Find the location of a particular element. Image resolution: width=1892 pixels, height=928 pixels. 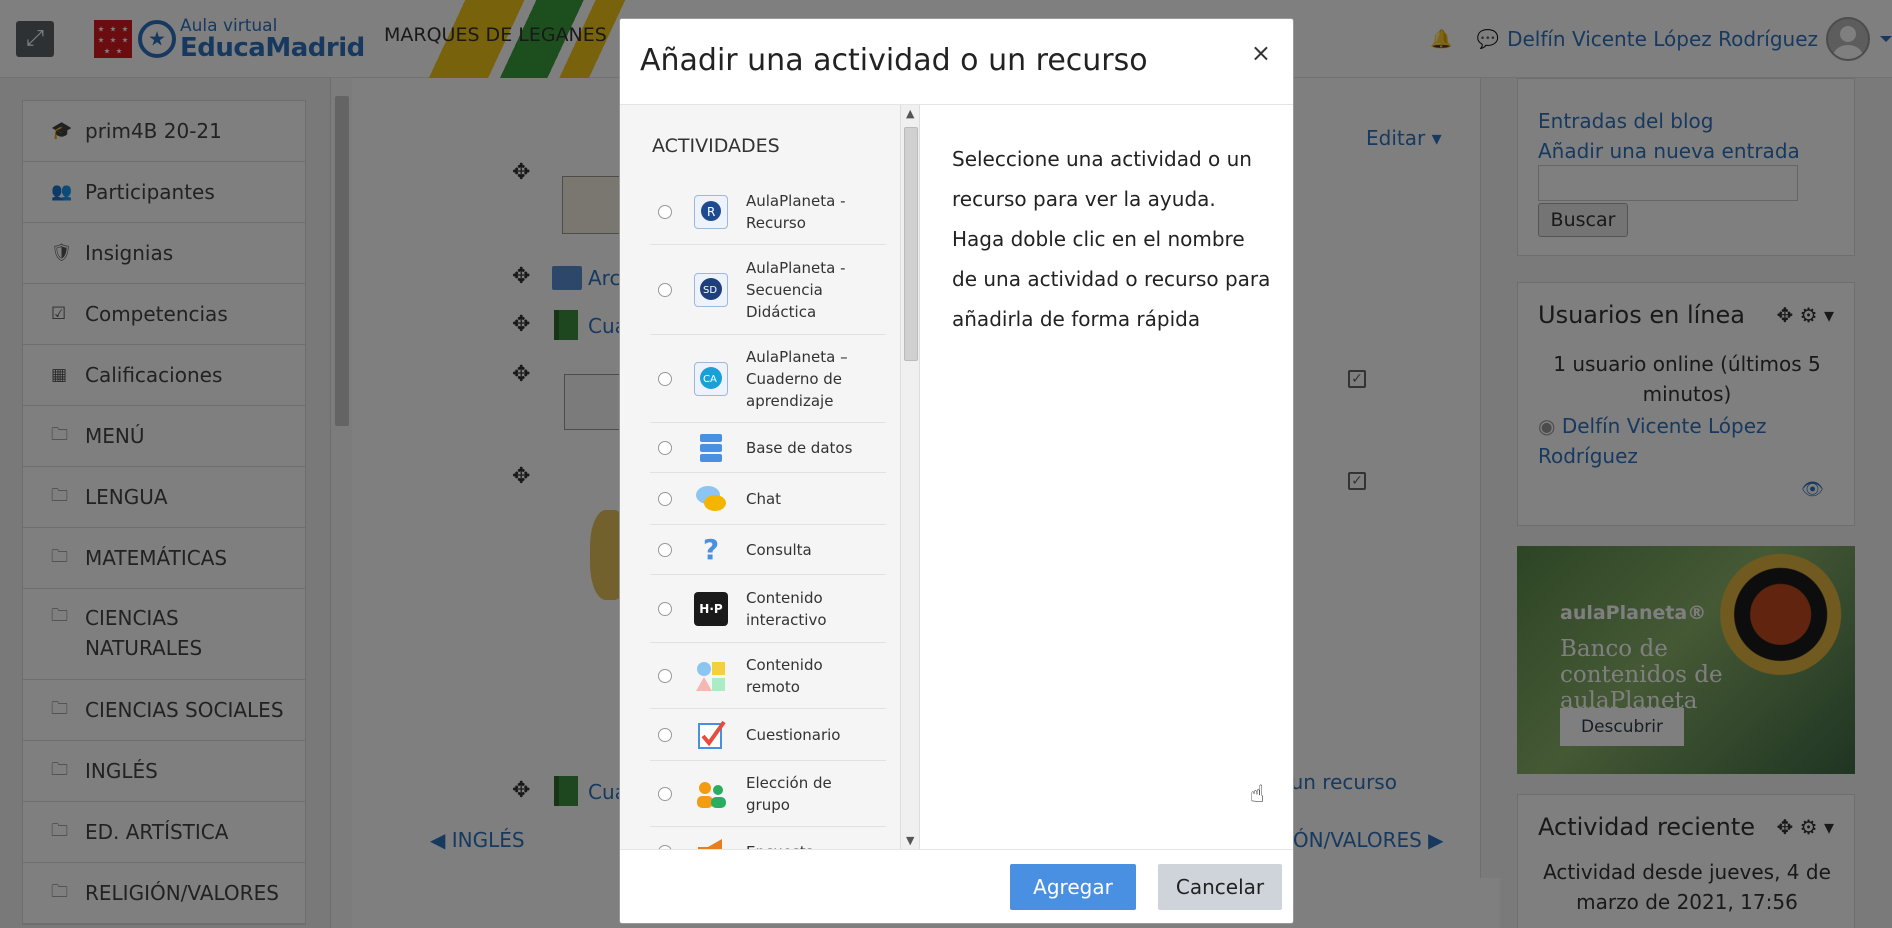

option-aulaplaneta-recurso: R AulaPlaneta - Recurso is located at coordinates (768, 212).